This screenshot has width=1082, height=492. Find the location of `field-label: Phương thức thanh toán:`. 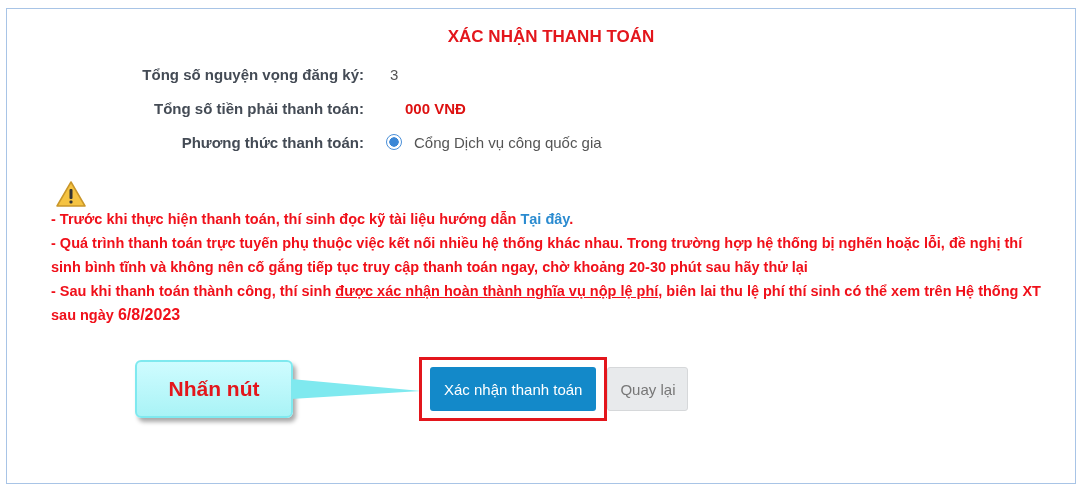

field-label: Phương thức thanh toán: is located at coordinates (272, 142).